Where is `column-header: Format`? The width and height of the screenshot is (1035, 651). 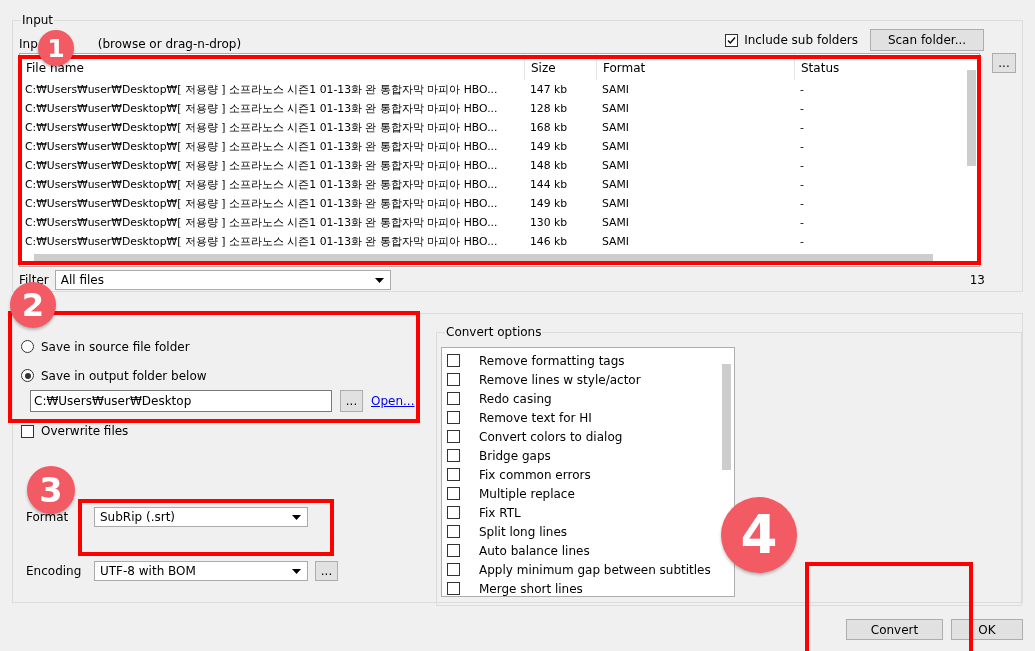
column-header: Format is located at coordinates (696, 67).